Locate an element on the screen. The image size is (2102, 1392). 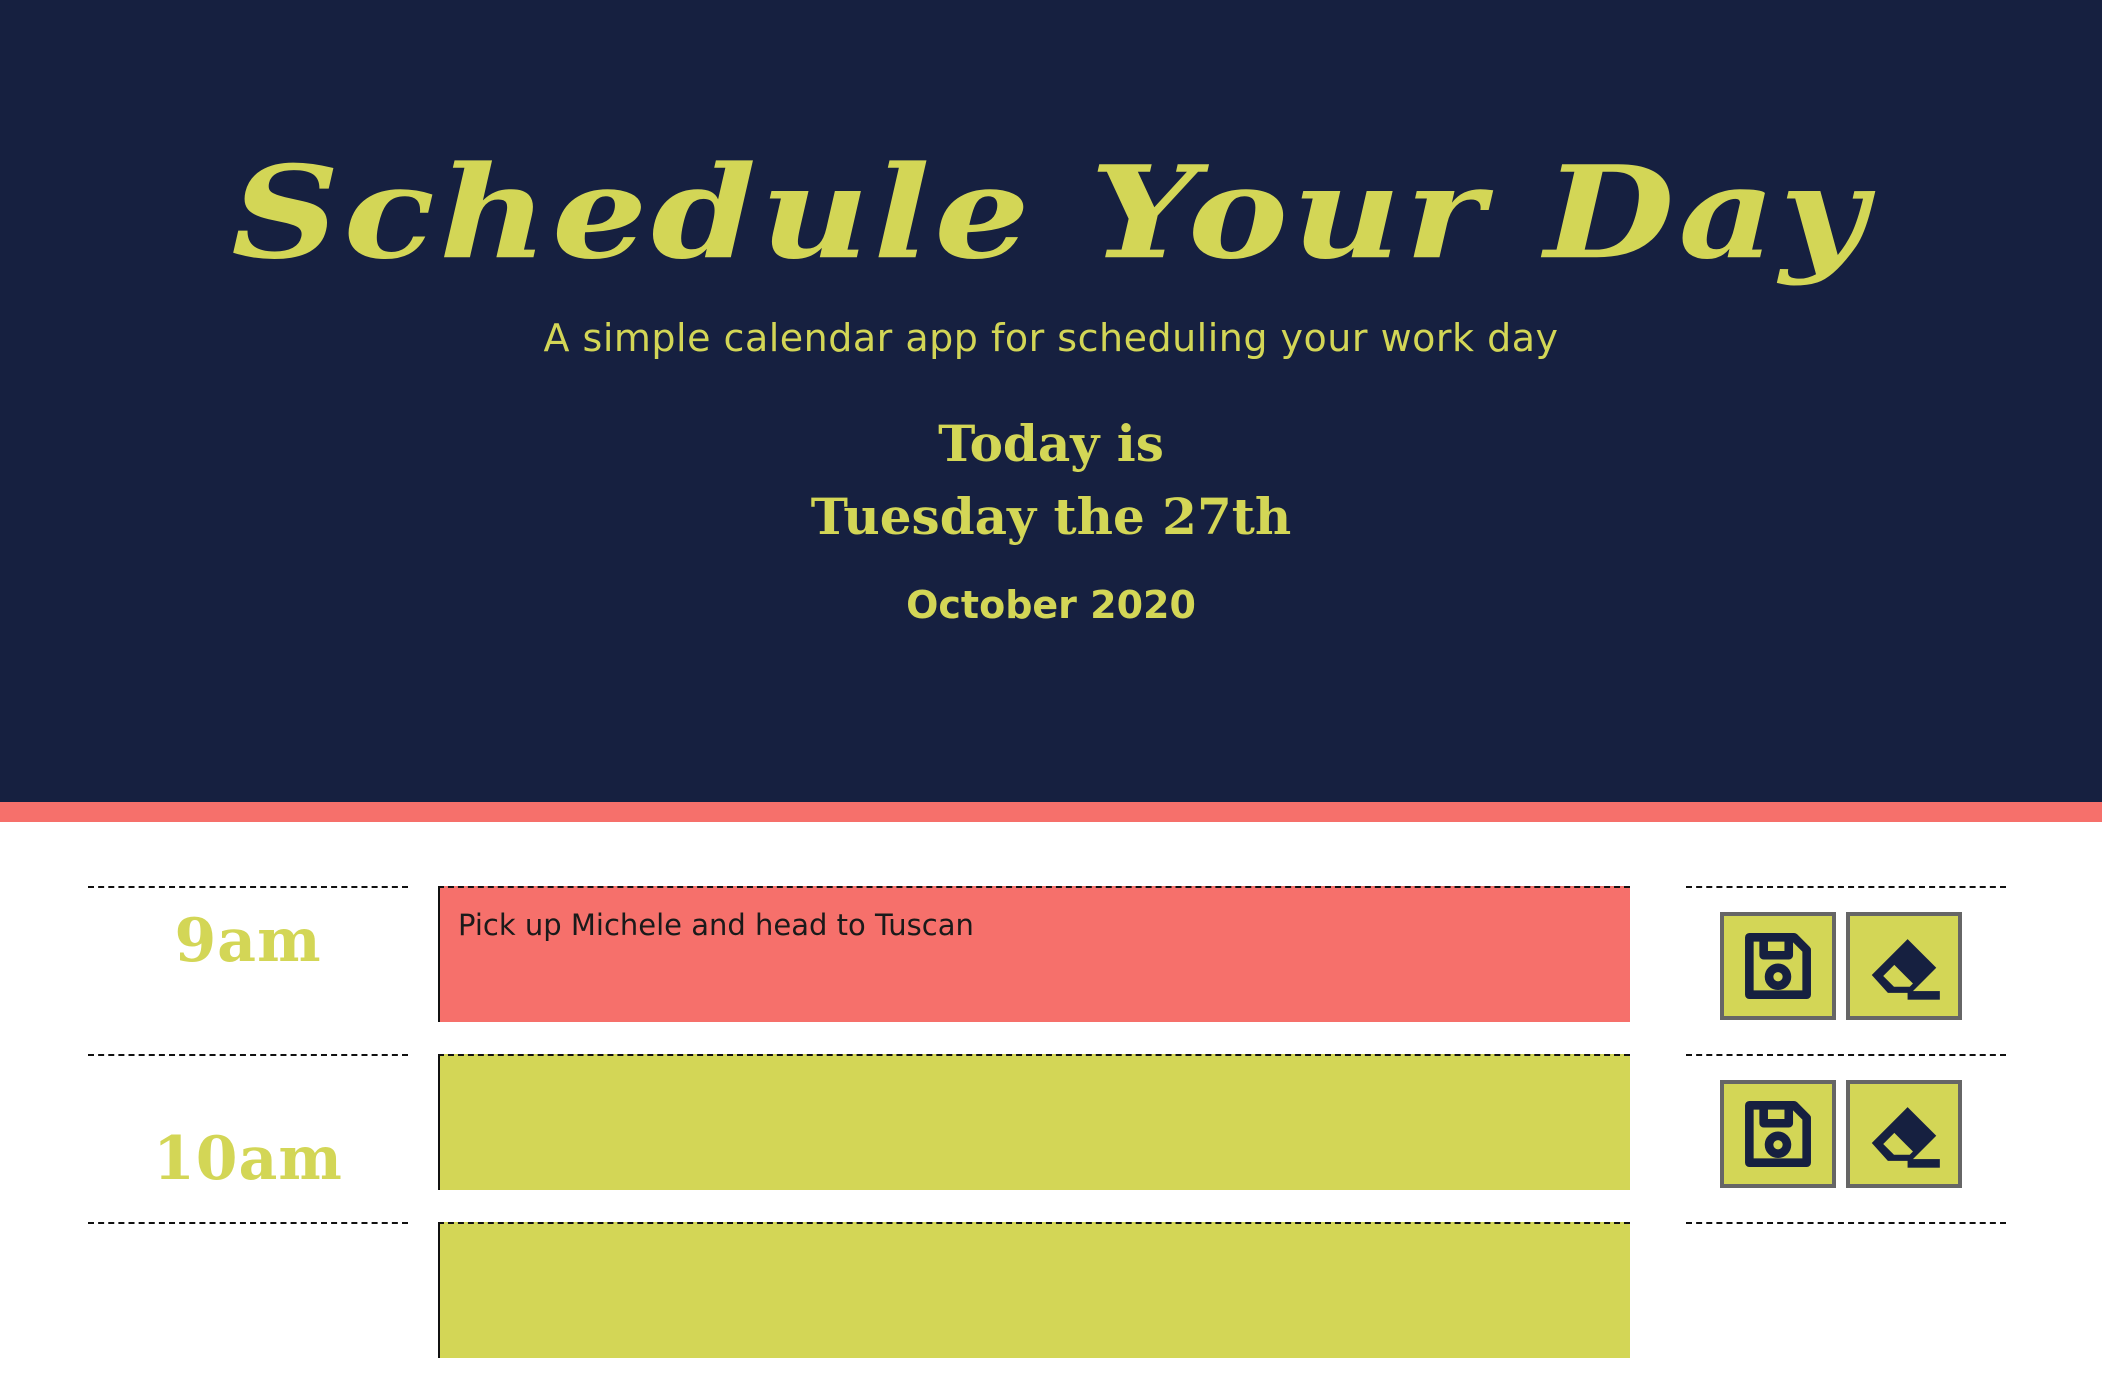
current-month: October 2020 is located at coordinates (1051, 605).